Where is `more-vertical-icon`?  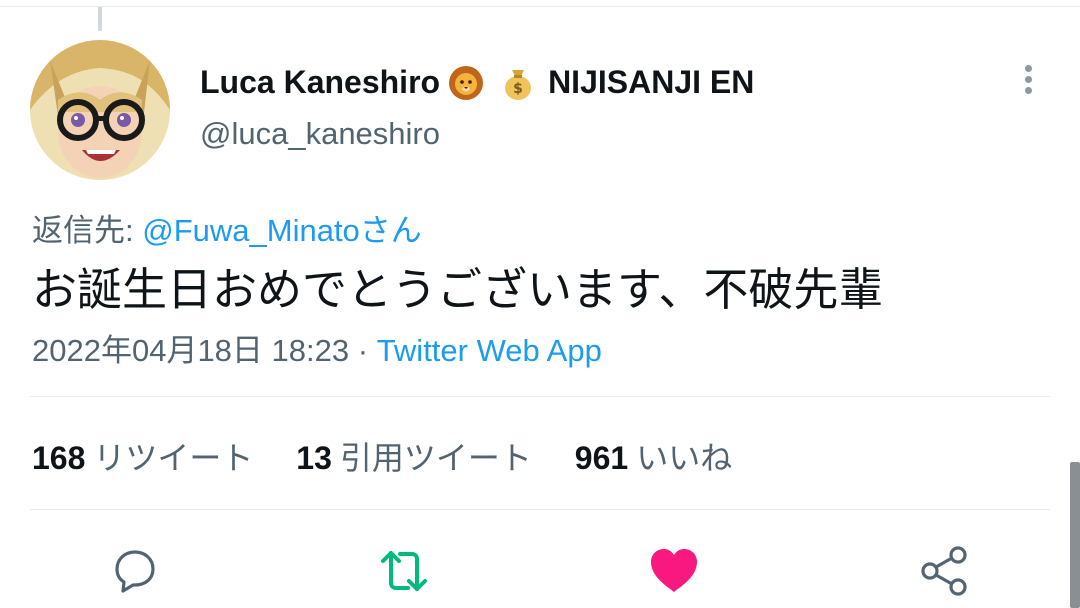 more-vertical-icon is located at coordinates (1028, 82).